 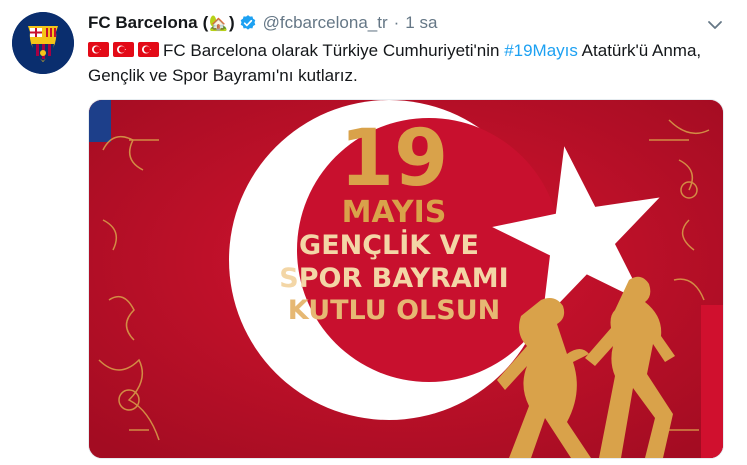 What do you see at coordinates (393, 278) in the screenshot?
I see `poster-line4: SPOR BAYRAMI` at bounding box center [393, 278].